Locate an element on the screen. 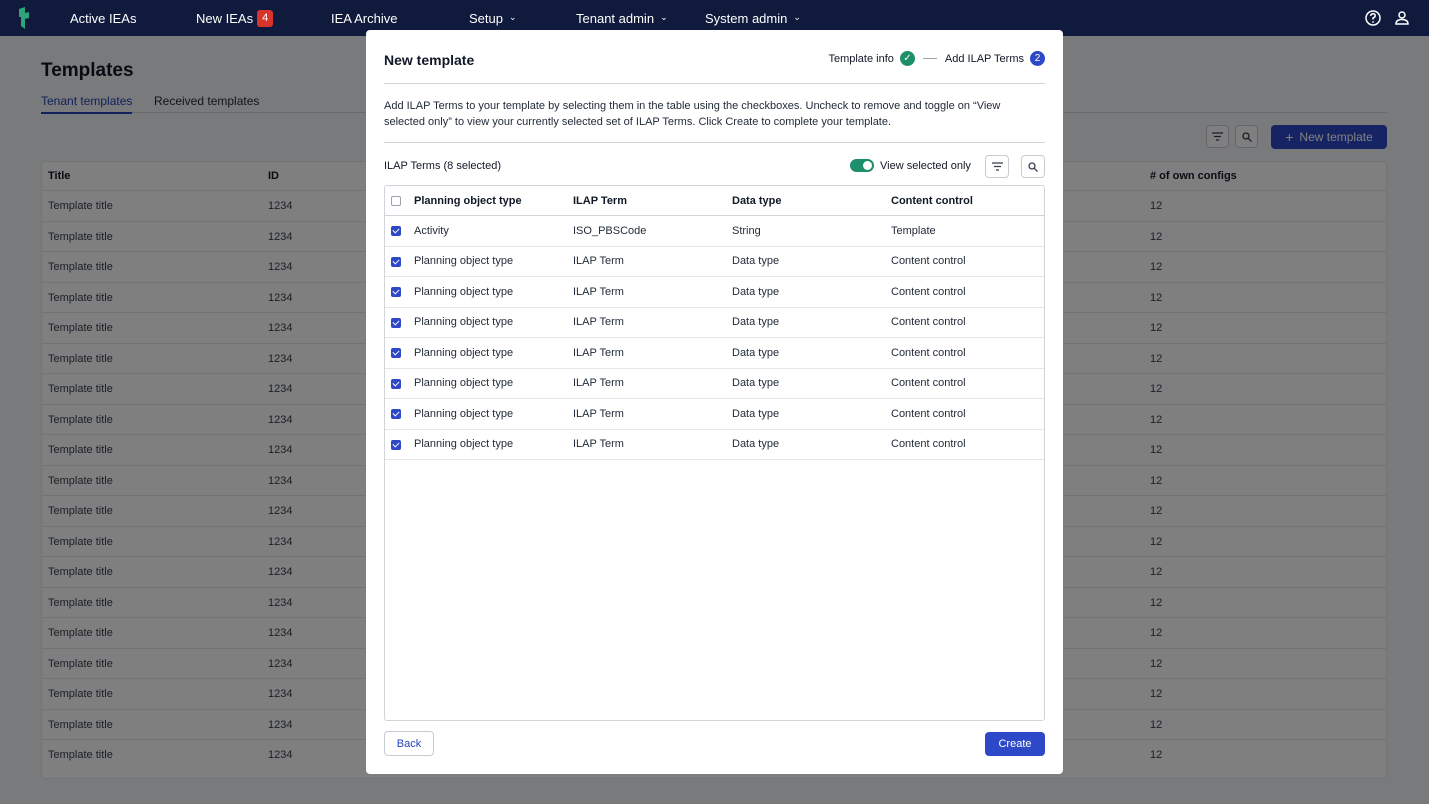 The width and height of the screenshot is (1429, 804). nav-new-ieas: New IEAs 4 is located at coordinates (235, 18).